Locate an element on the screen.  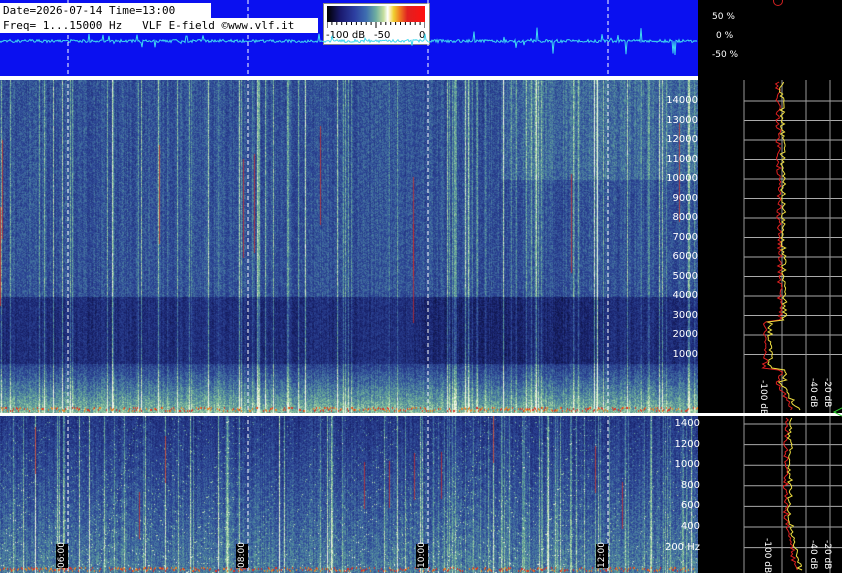
freq-label-upper: 6000 is located at coordinates (685, 256).